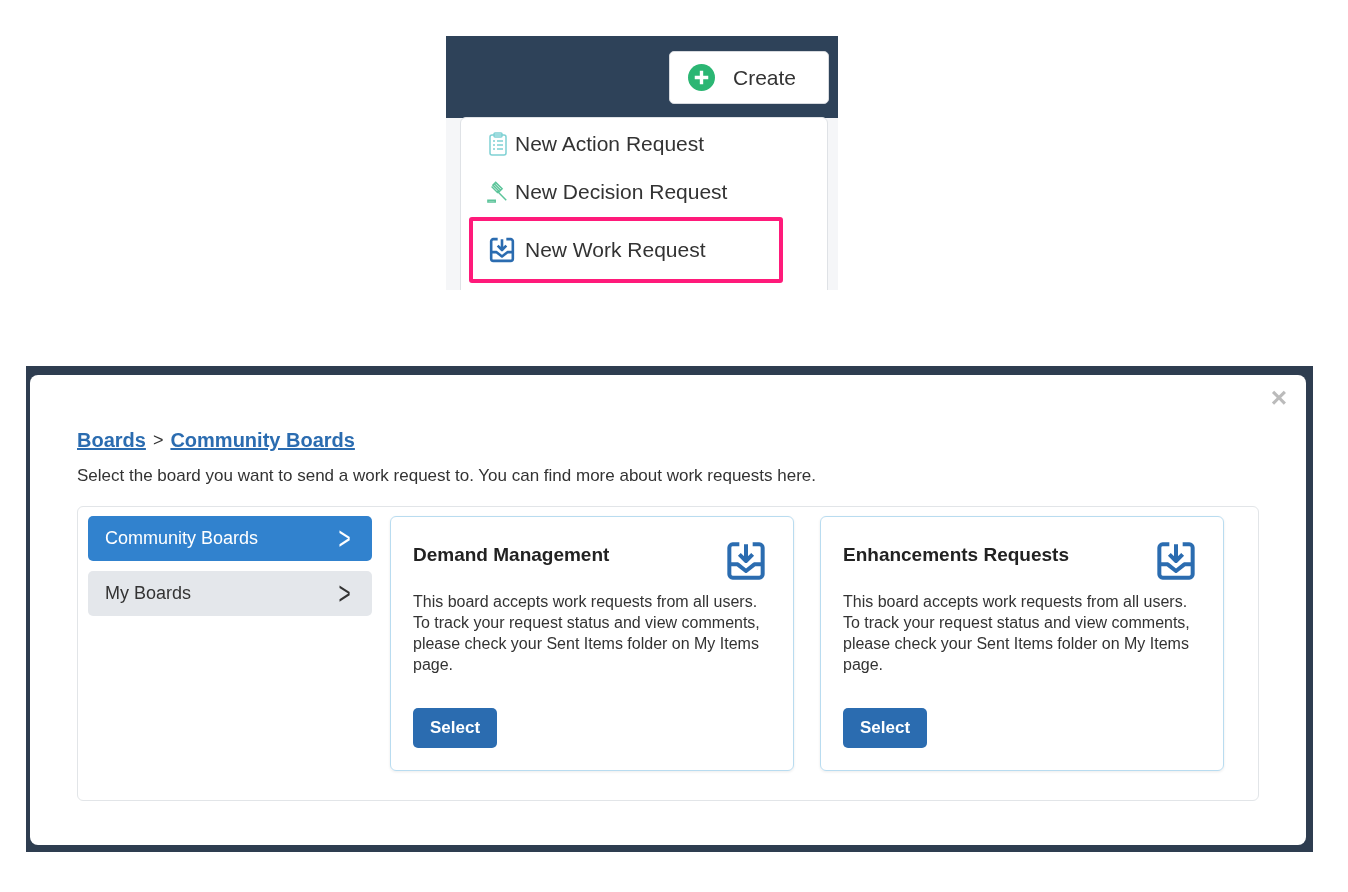  Describe the element at coordinates (230, 538) in the screenshot. I see `sidebar-item: Community Boards >` at that location.